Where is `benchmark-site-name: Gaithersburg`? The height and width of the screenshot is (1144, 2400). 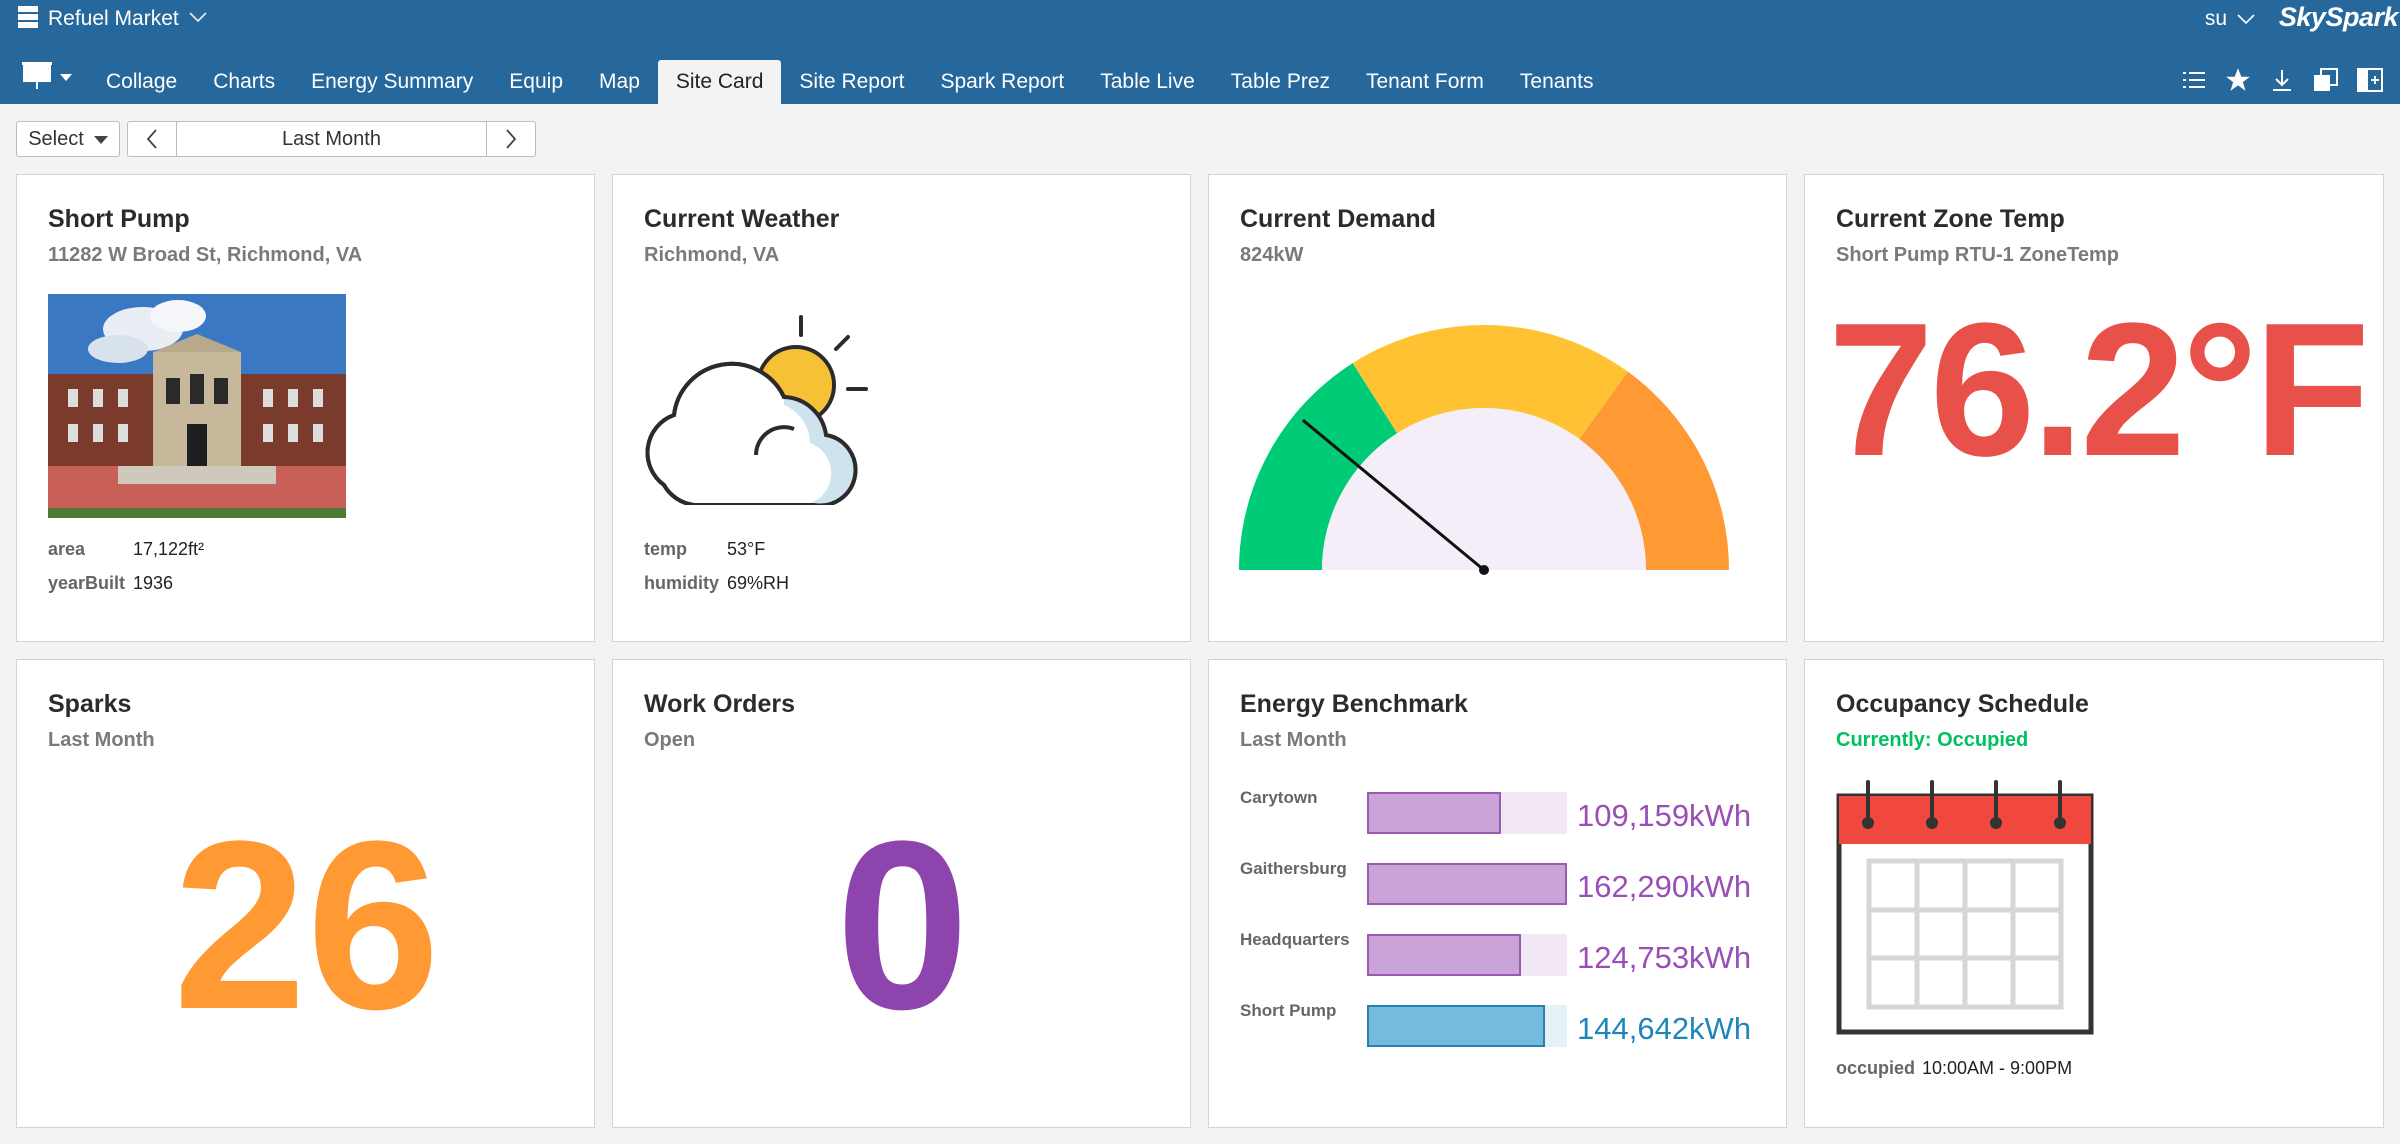
benchmark-site-name: Gaithersburg is located at coordinates (1293, 868).